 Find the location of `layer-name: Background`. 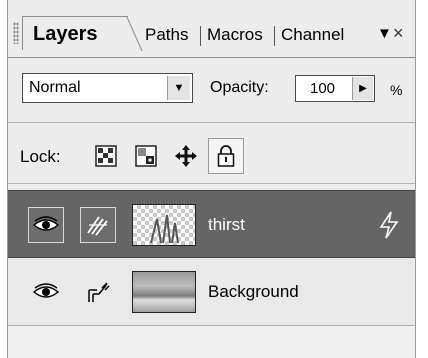

layer-name: Background is located at coordinates (253, 292).